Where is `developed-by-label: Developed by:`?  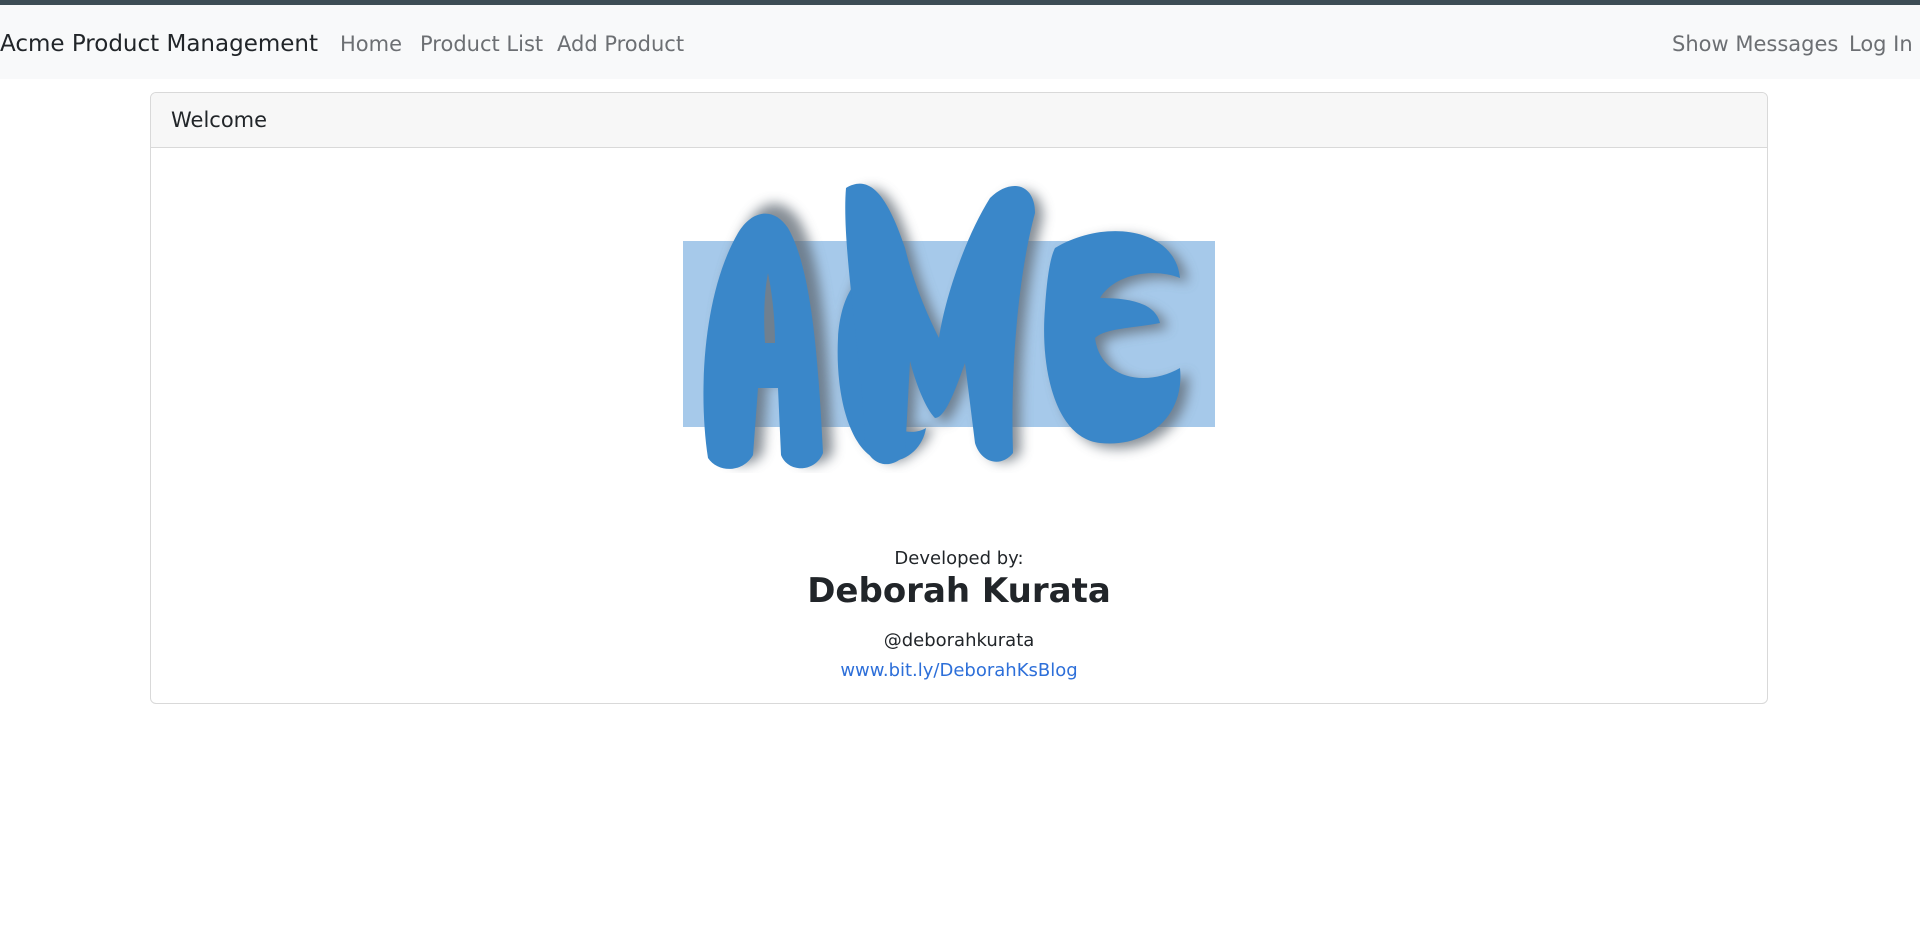 developed-by-label: Developed by: is located at coordinates (959, 558).